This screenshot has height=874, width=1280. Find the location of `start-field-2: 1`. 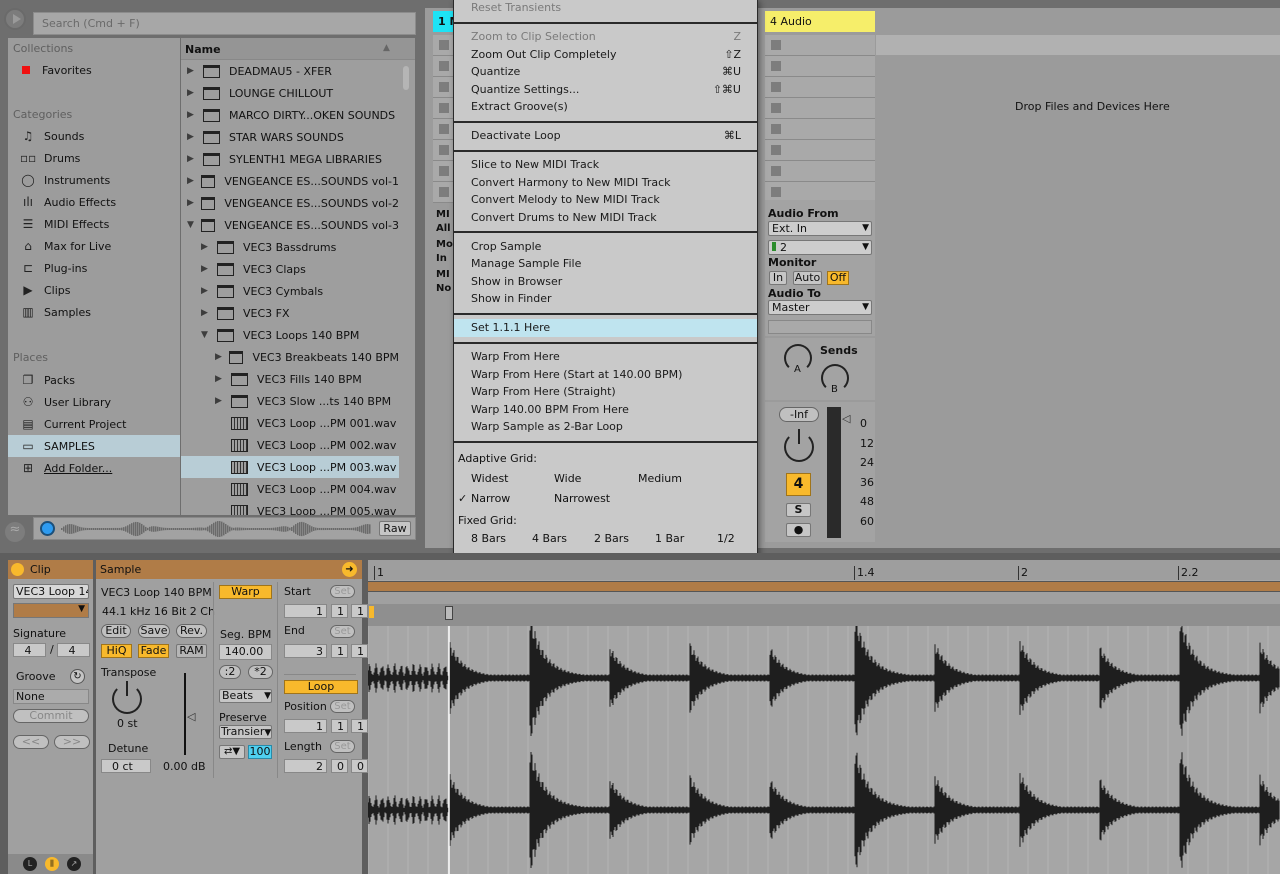

start-field-2: 1 is located at coordinates (359, 611).